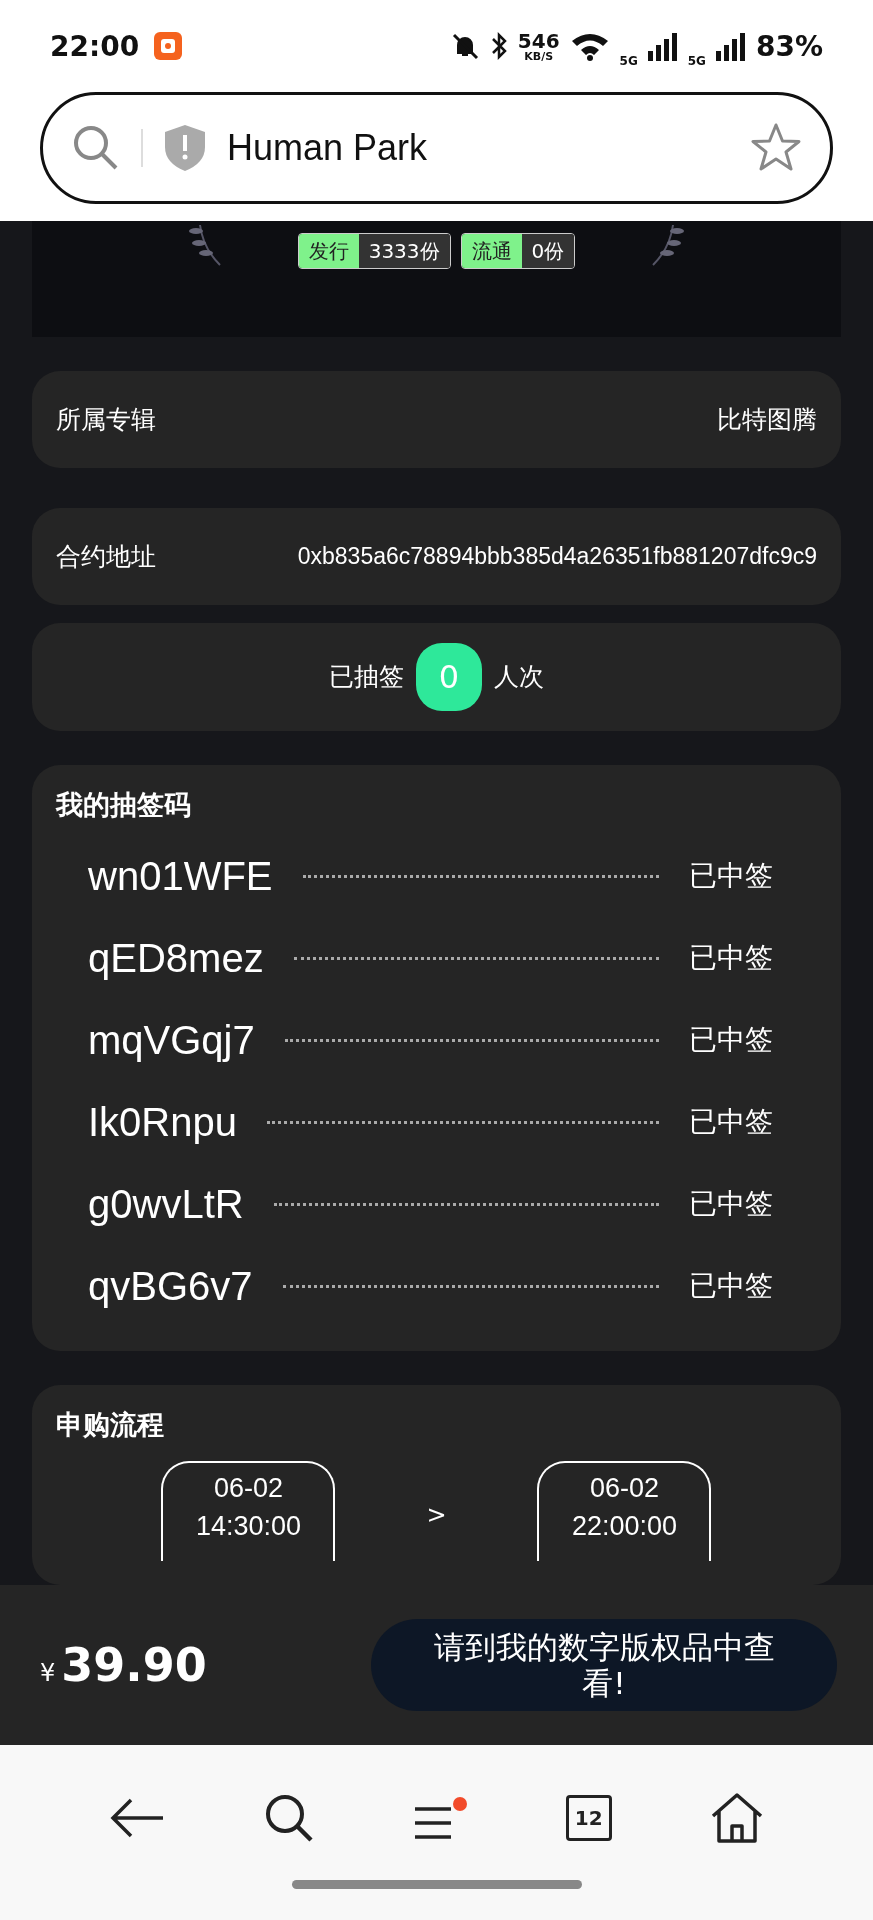  What do you see at coordinates (180, 876) in the screenshot?
I see `lottery-code: wn01WFE` at bounding box center [180, 876].